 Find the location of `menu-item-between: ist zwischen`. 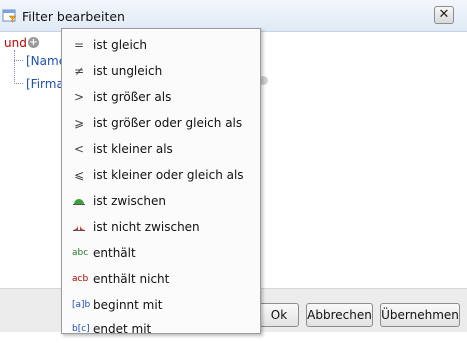

menu-item-between: ist zwischen is located at coordinates (161, 202).